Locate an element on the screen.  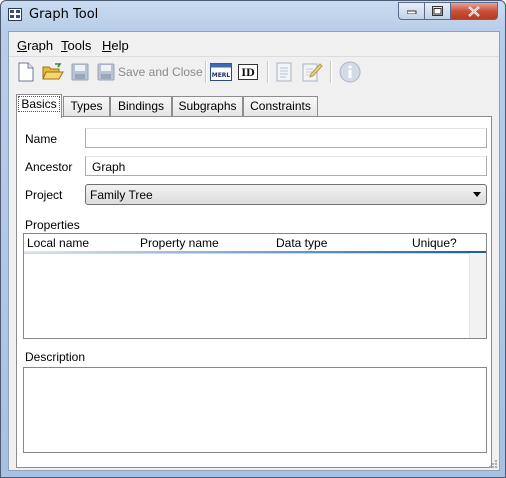
edit-button is located at coordinates (312, 72).